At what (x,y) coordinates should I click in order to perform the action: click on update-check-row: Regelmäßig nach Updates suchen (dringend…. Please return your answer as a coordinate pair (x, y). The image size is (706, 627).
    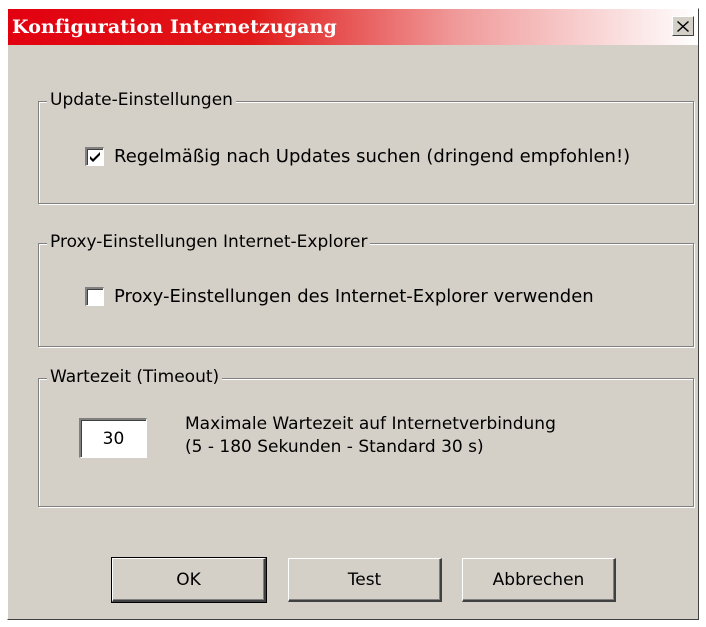
    Looking at the image, I should click on (357, 156).